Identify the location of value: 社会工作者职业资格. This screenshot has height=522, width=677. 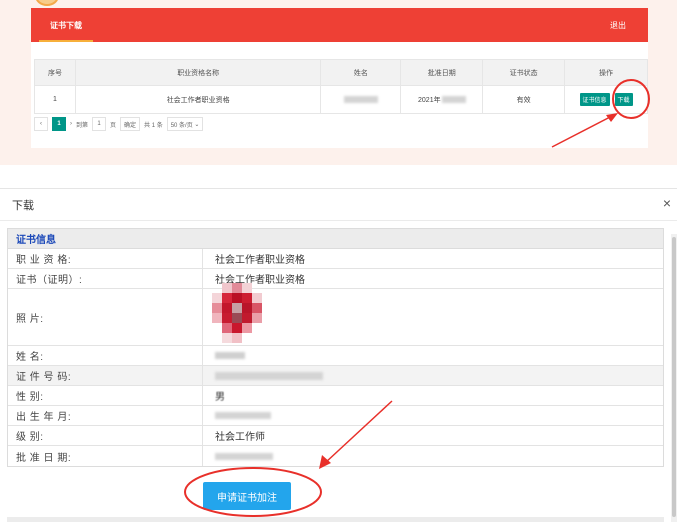
(260, 260).